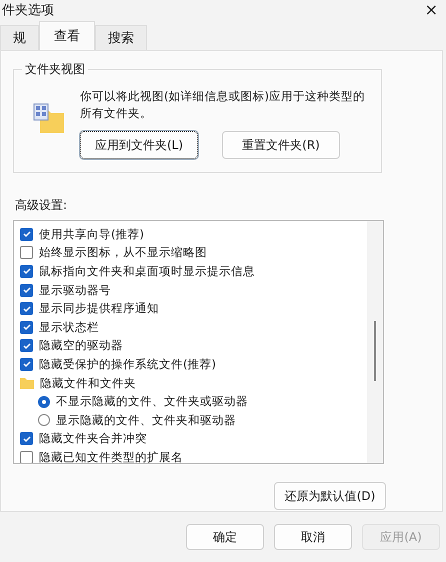 This screenshot has height=562, width=446. Describe the element at coordinates (28, 10) in the screenshot. I see `window-title: 件夹选项` at that location.